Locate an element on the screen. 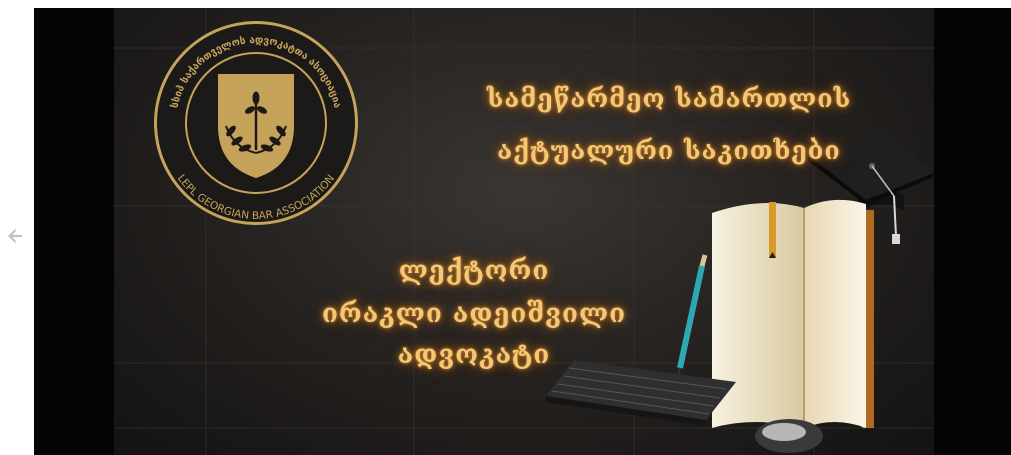 The image size is (1011, 455). lecturer-name: ირაკლი ადეიშვილი is located at coordinates (474, 314).